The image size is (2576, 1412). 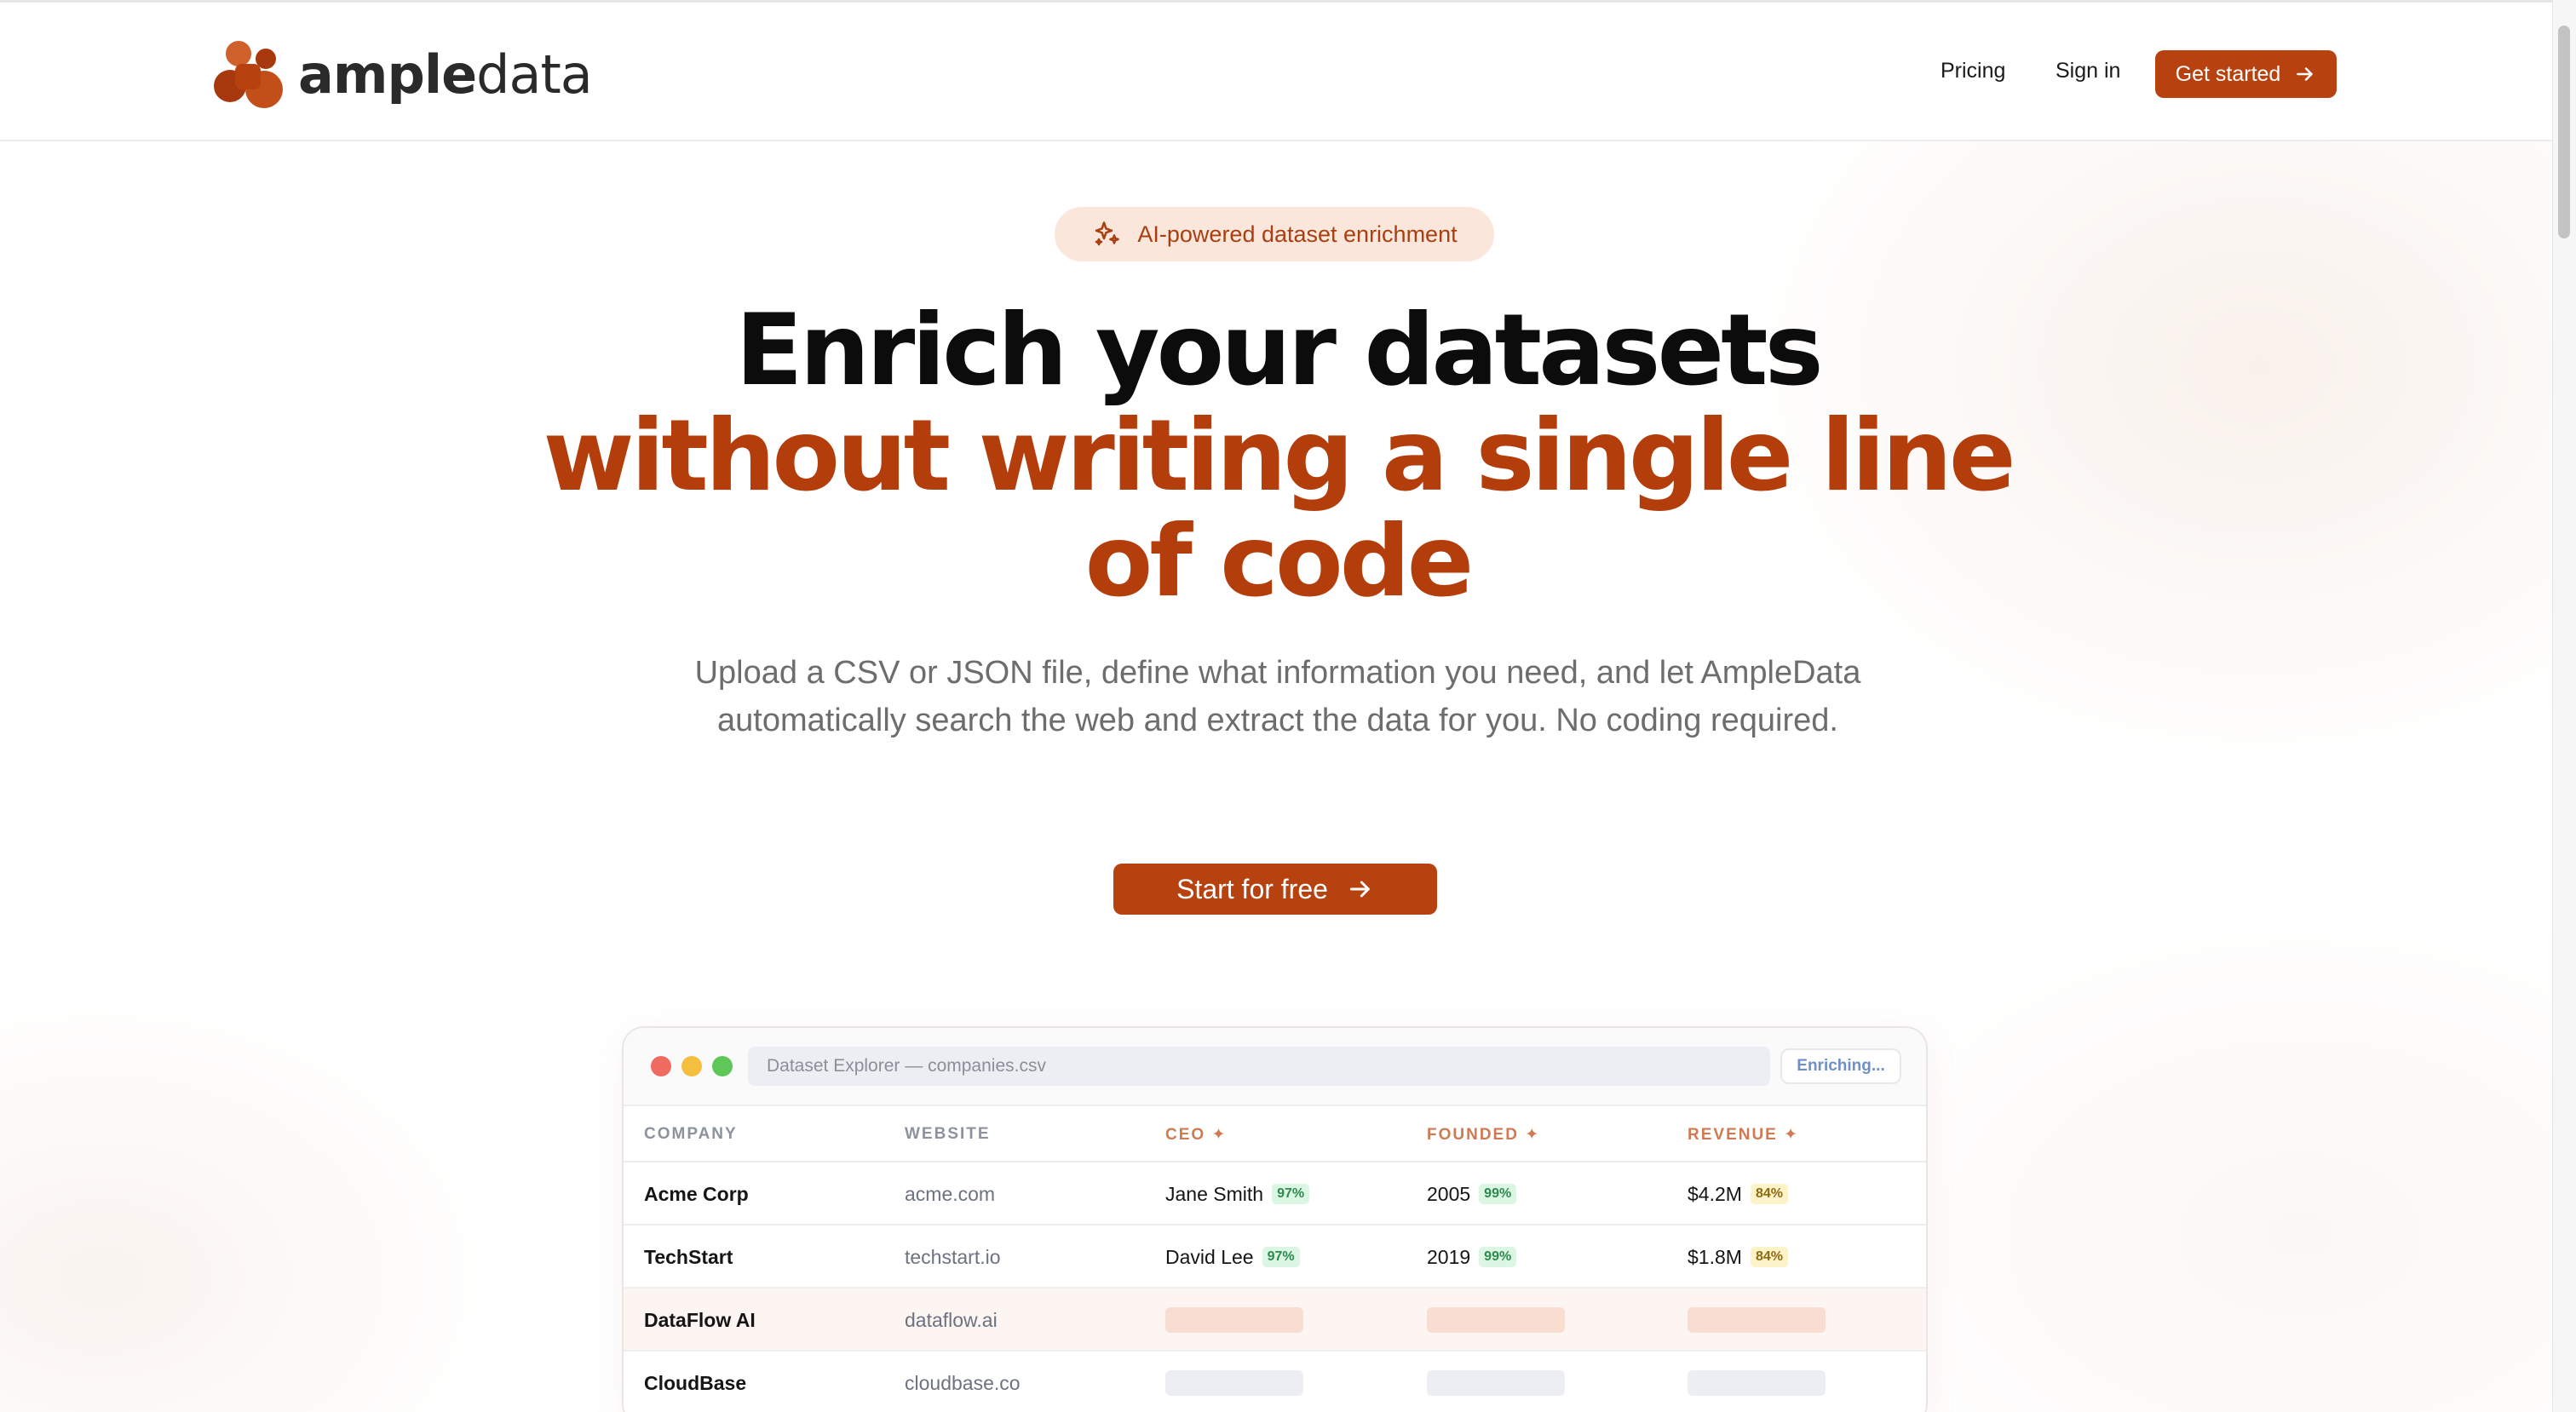 I want to click on table-row-loading: DataFlow AI dataflow.ai, so click(x=1275, y=1320).